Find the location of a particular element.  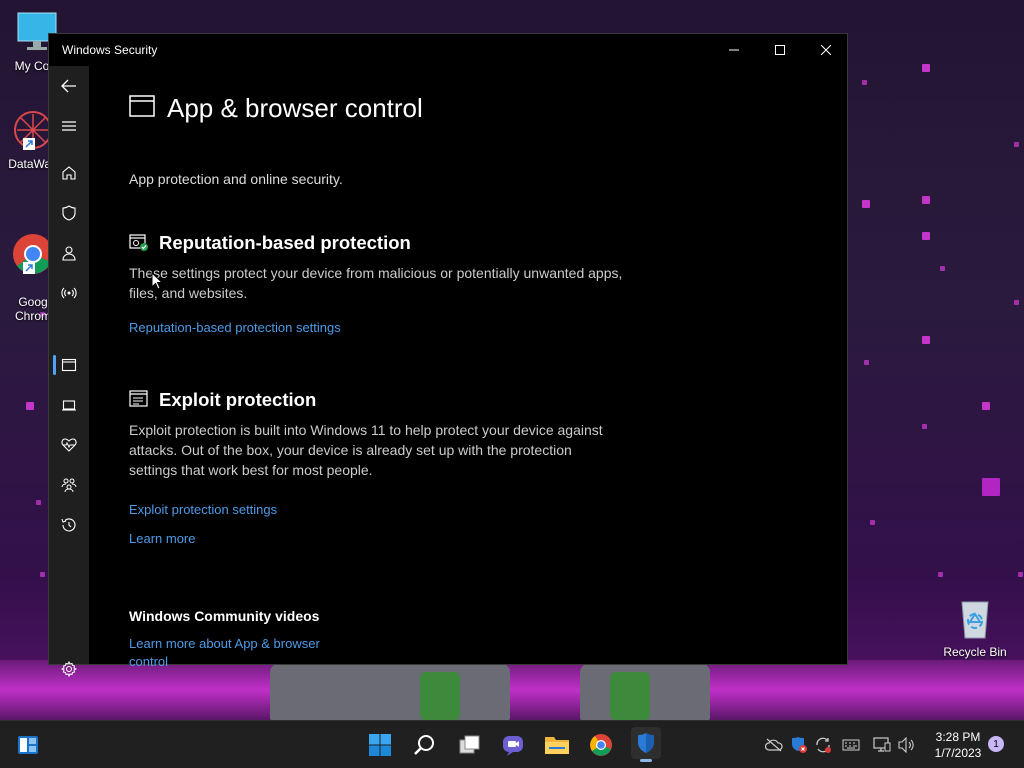

reputation-title: Reputation-based protection is located at coordinates (285, 242).